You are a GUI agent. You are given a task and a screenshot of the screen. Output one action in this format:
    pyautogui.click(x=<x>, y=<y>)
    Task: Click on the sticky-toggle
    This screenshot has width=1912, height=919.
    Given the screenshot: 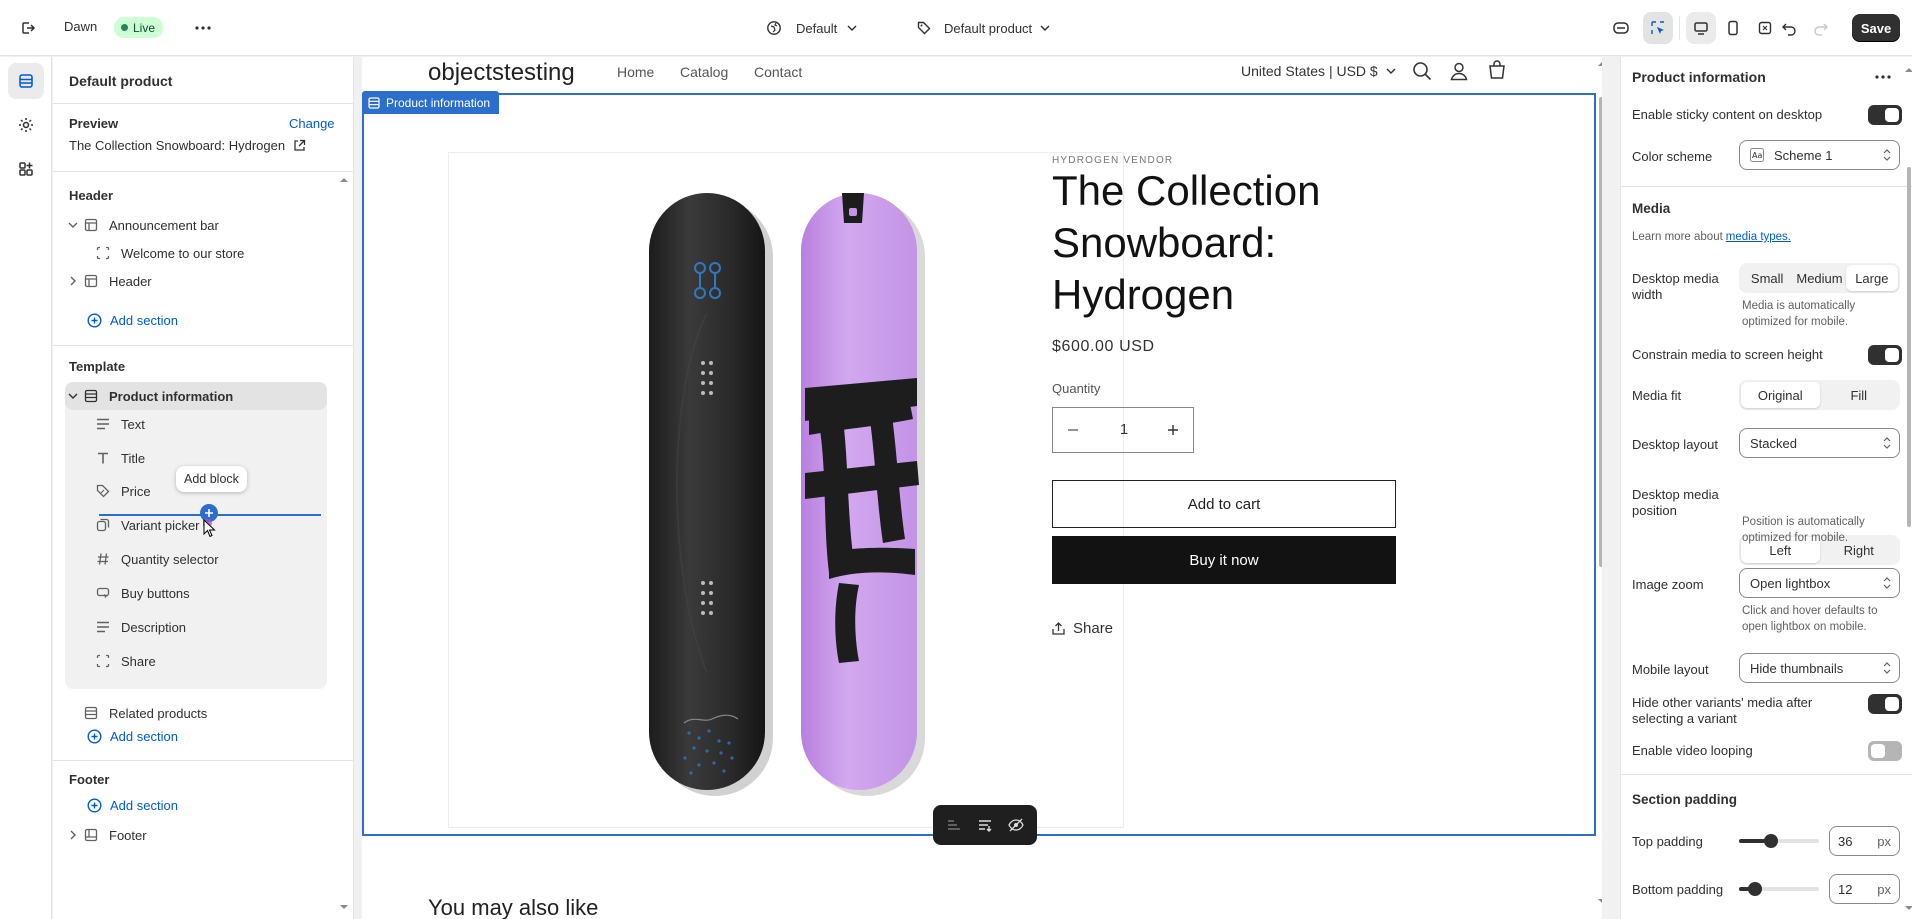 What is the action you would take?
    pyautogui.click(x=1885, y=115)
    